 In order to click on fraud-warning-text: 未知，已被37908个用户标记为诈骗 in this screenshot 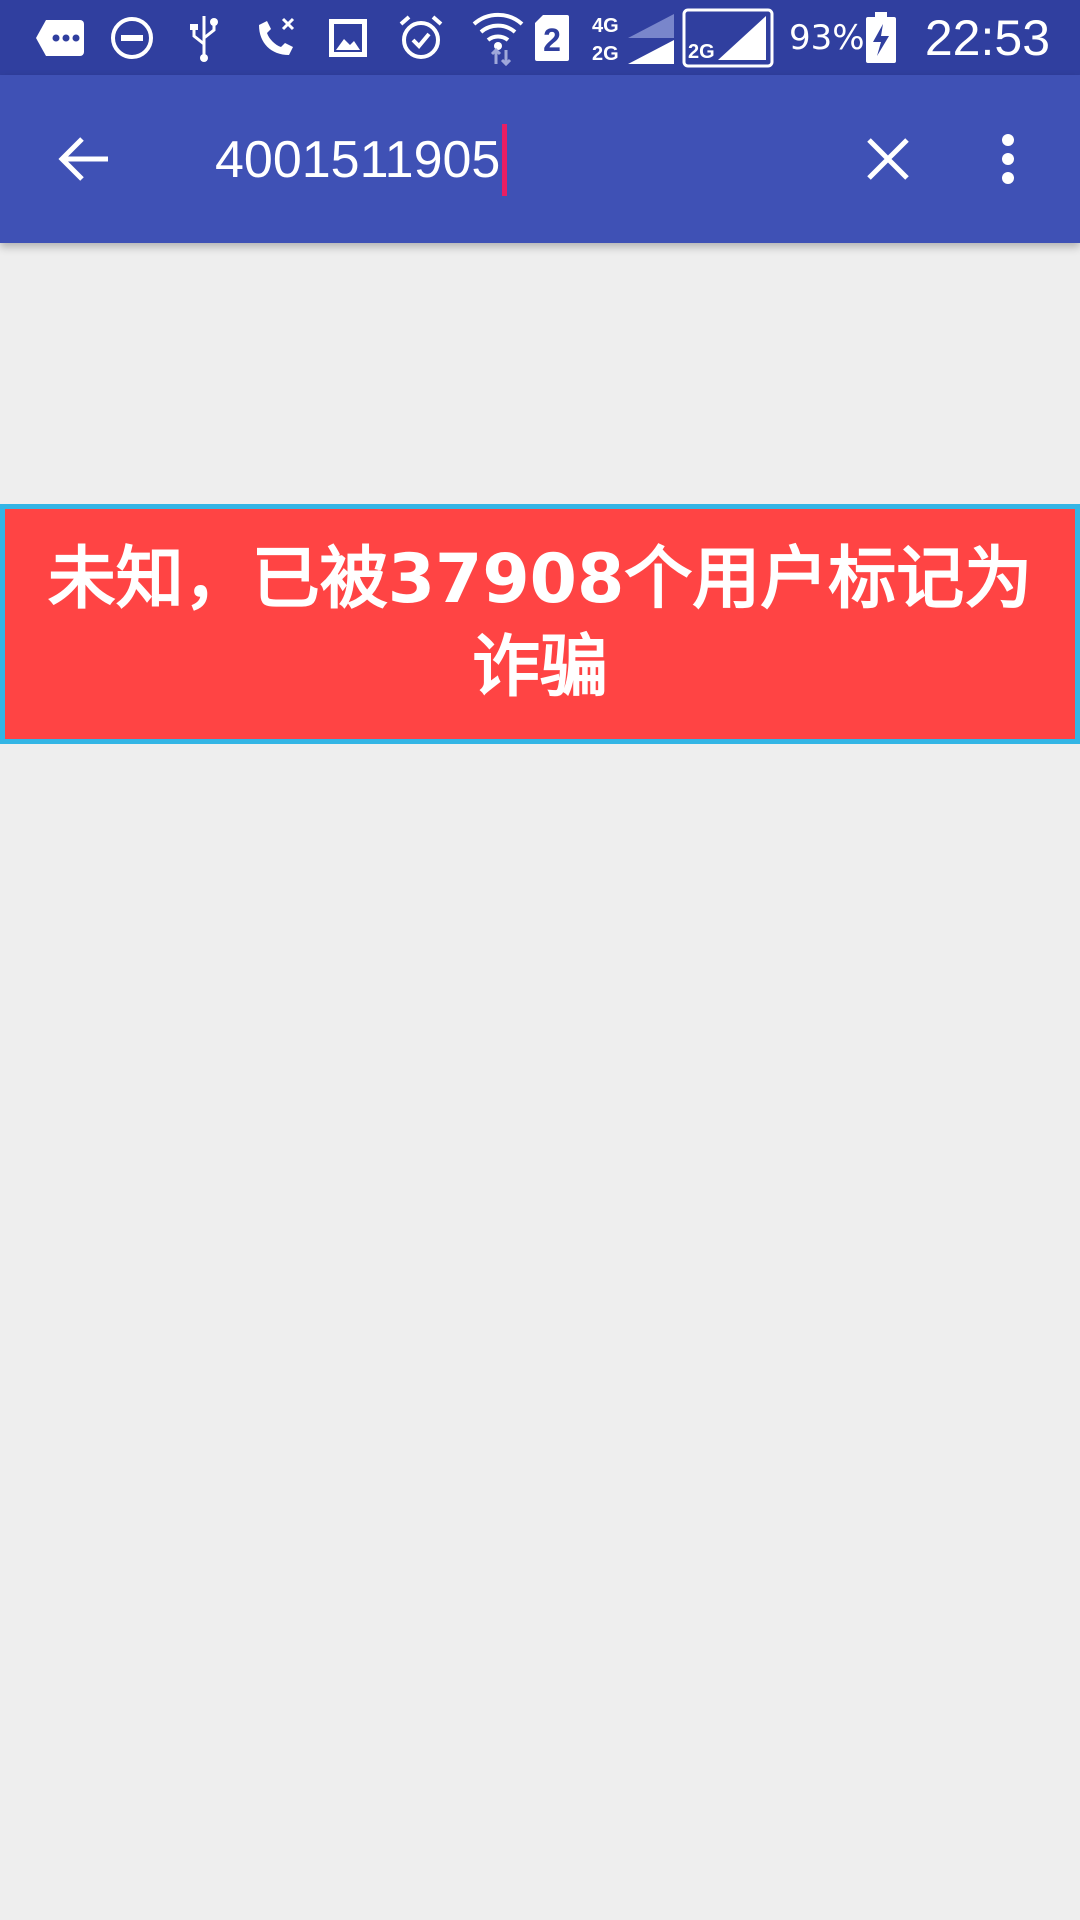, I will do `click(540, 623)`.